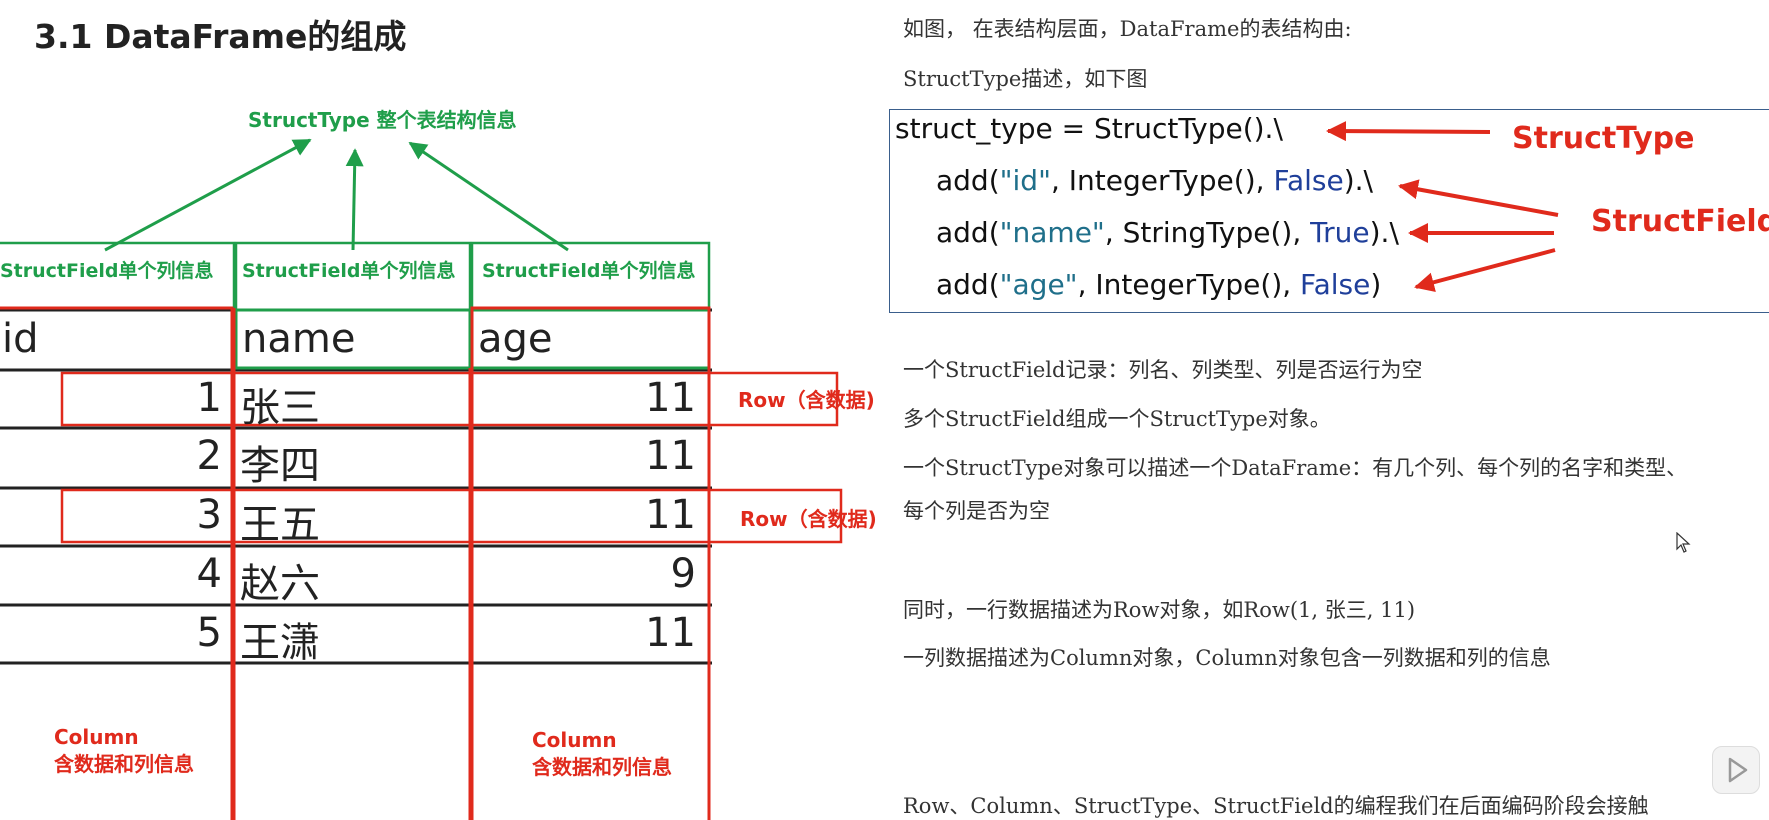 The image size is (1769, 820). What do you see at coordinates (209, 456) in the screenshot?
I see `cell-id: 2` at bounding box center [209, 456].